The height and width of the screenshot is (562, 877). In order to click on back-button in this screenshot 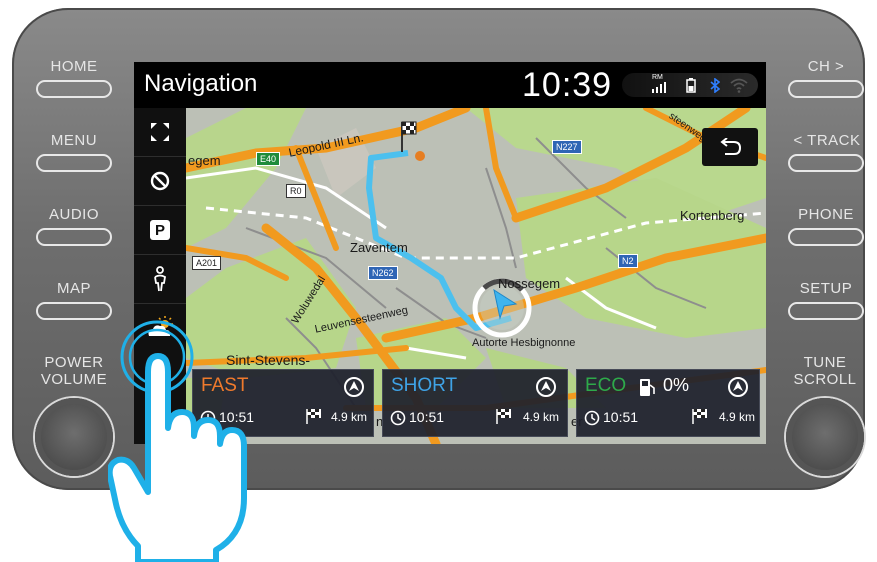, I will do `click(730, 147)`.